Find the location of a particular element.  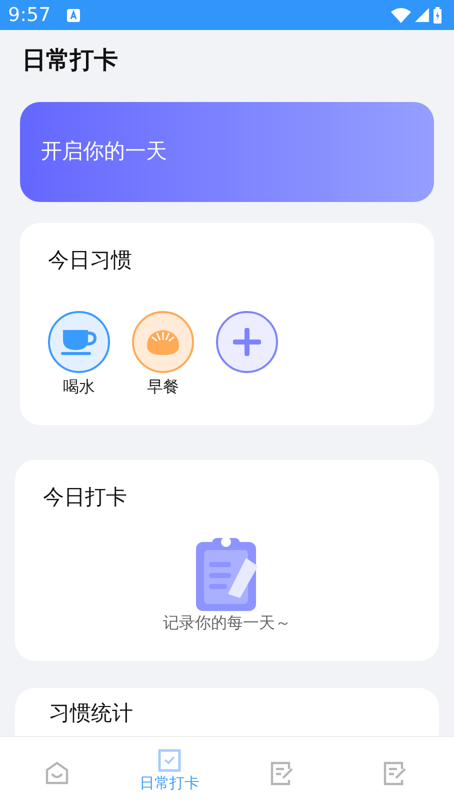

checkbox-icon is located at coordinates (169, 760).